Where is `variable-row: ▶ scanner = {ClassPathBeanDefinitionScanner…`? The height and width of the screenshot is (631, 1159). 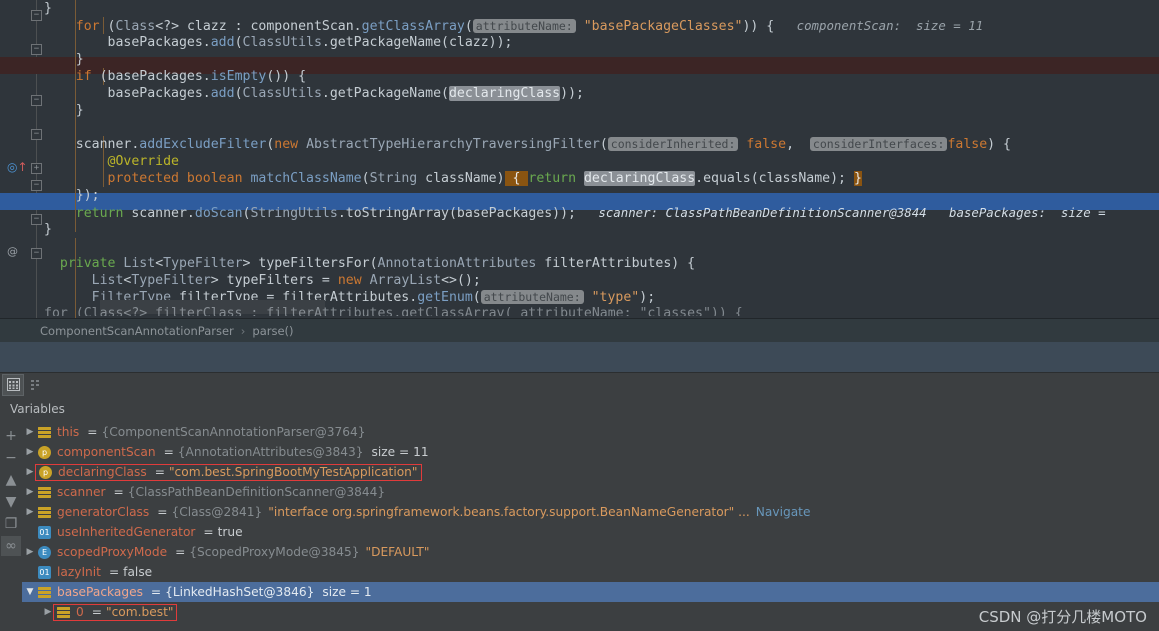
variable-row: ▶ scanner = {ClassPathBeanDefinitionScanner… is located at coordinates (590, 492).